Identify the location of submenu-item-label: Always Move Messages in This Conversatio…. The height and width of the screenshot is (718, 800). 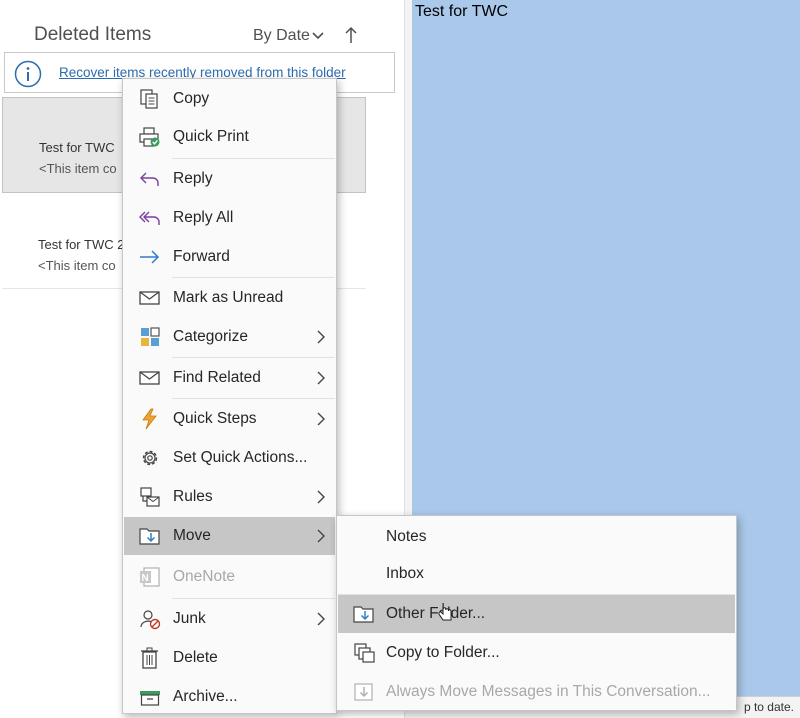
(548, 691).